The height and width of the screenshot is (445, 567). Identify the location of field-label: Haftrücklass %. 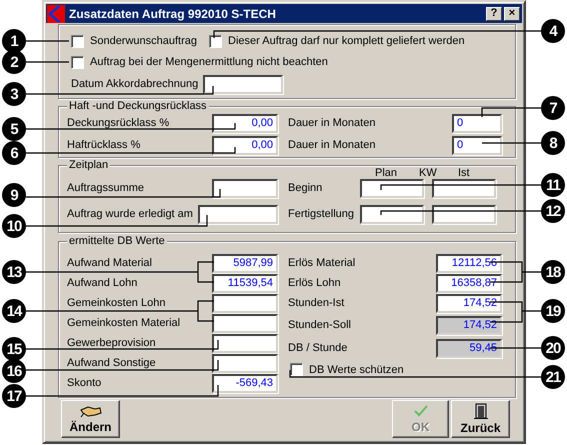
(103, 145).